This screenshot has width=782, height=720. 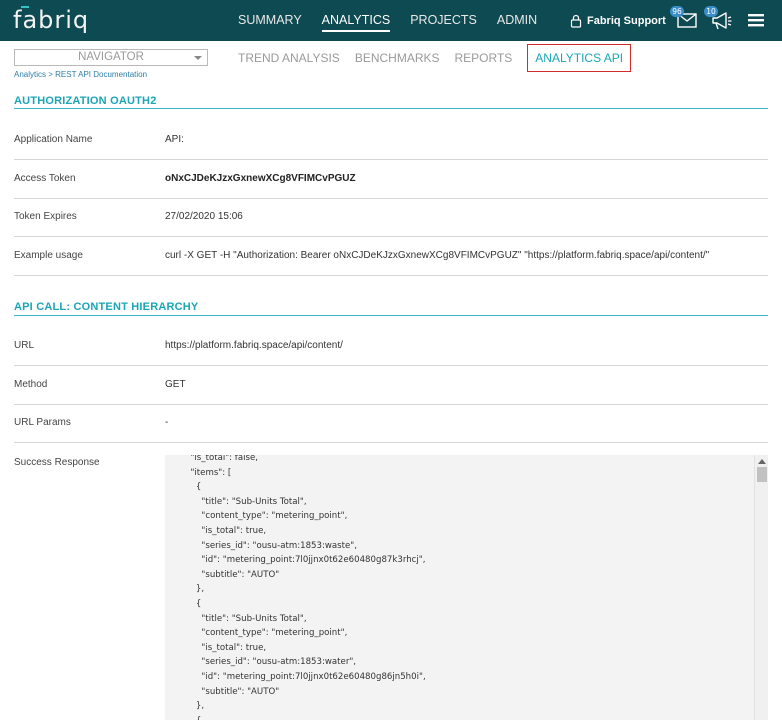 I want to click on chevron-down-icon, so click(x=198, y=58).